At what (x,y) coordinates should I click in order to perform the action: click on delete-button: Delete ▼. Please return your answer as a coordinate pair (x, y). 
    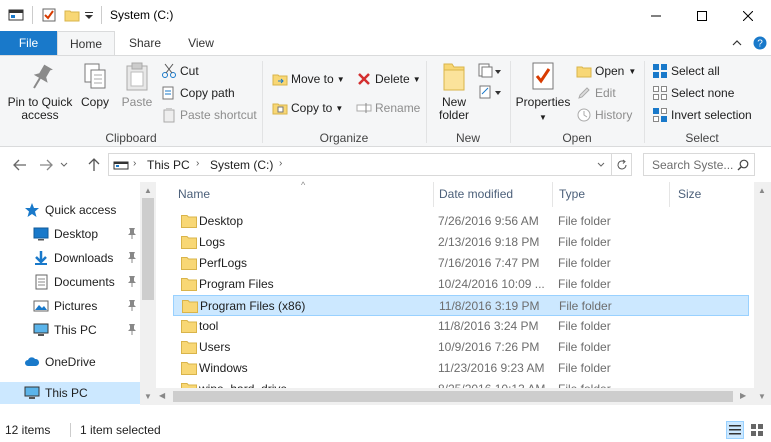
    Looking at the image, I should click on (388, 79).